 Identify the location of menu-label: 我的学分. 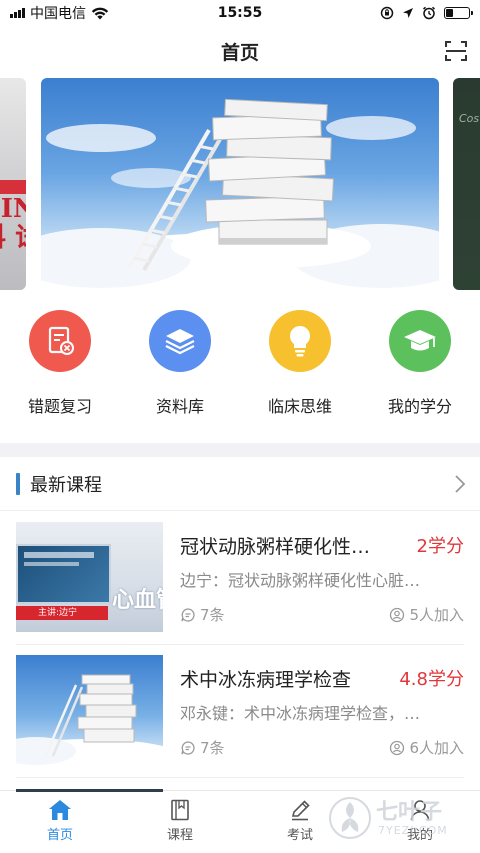
(419, 406).